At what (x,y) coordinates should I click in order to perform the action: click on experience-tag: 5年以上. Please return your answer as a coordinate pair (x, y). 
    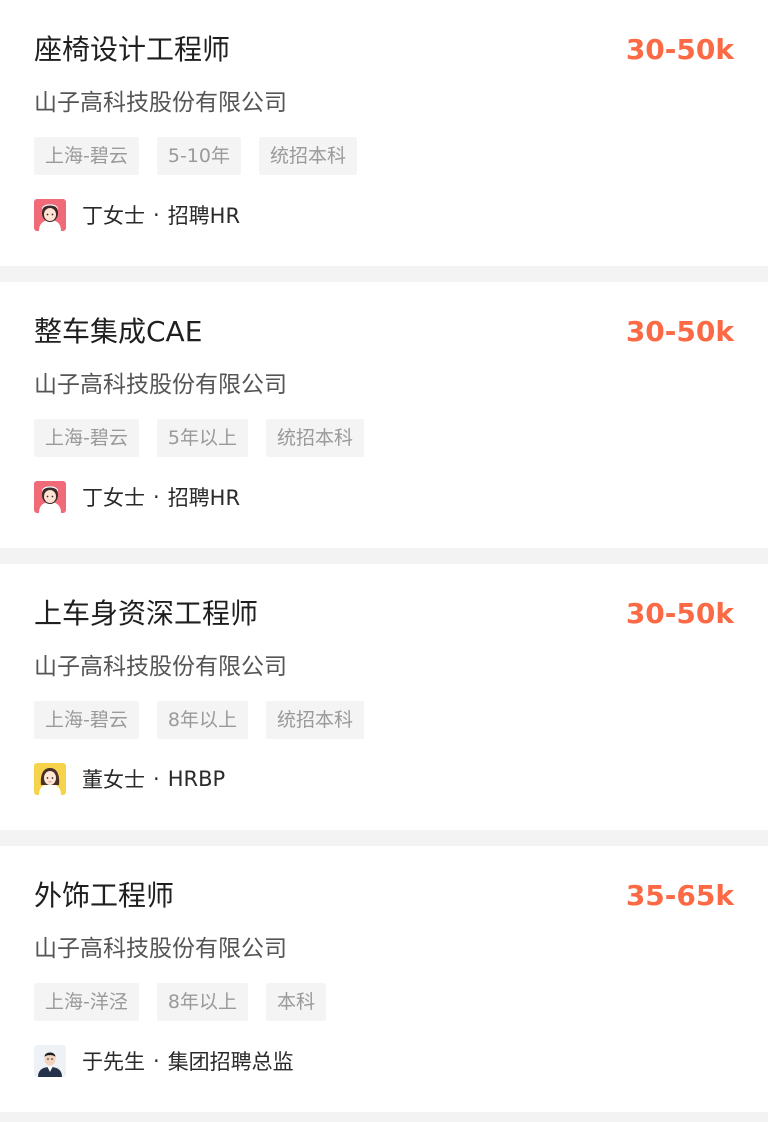
    Looking at the image, I should click on (202, 438).